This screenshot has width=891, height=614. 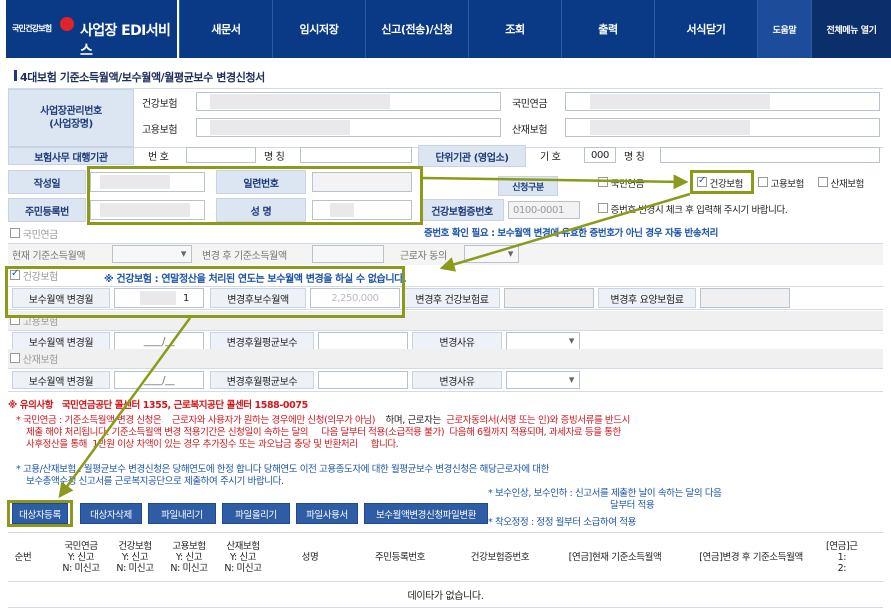 What do you see at coordinates (125, 408) in the screenshot?
I see `arrow-to-register` at bounding box center [125, 408].